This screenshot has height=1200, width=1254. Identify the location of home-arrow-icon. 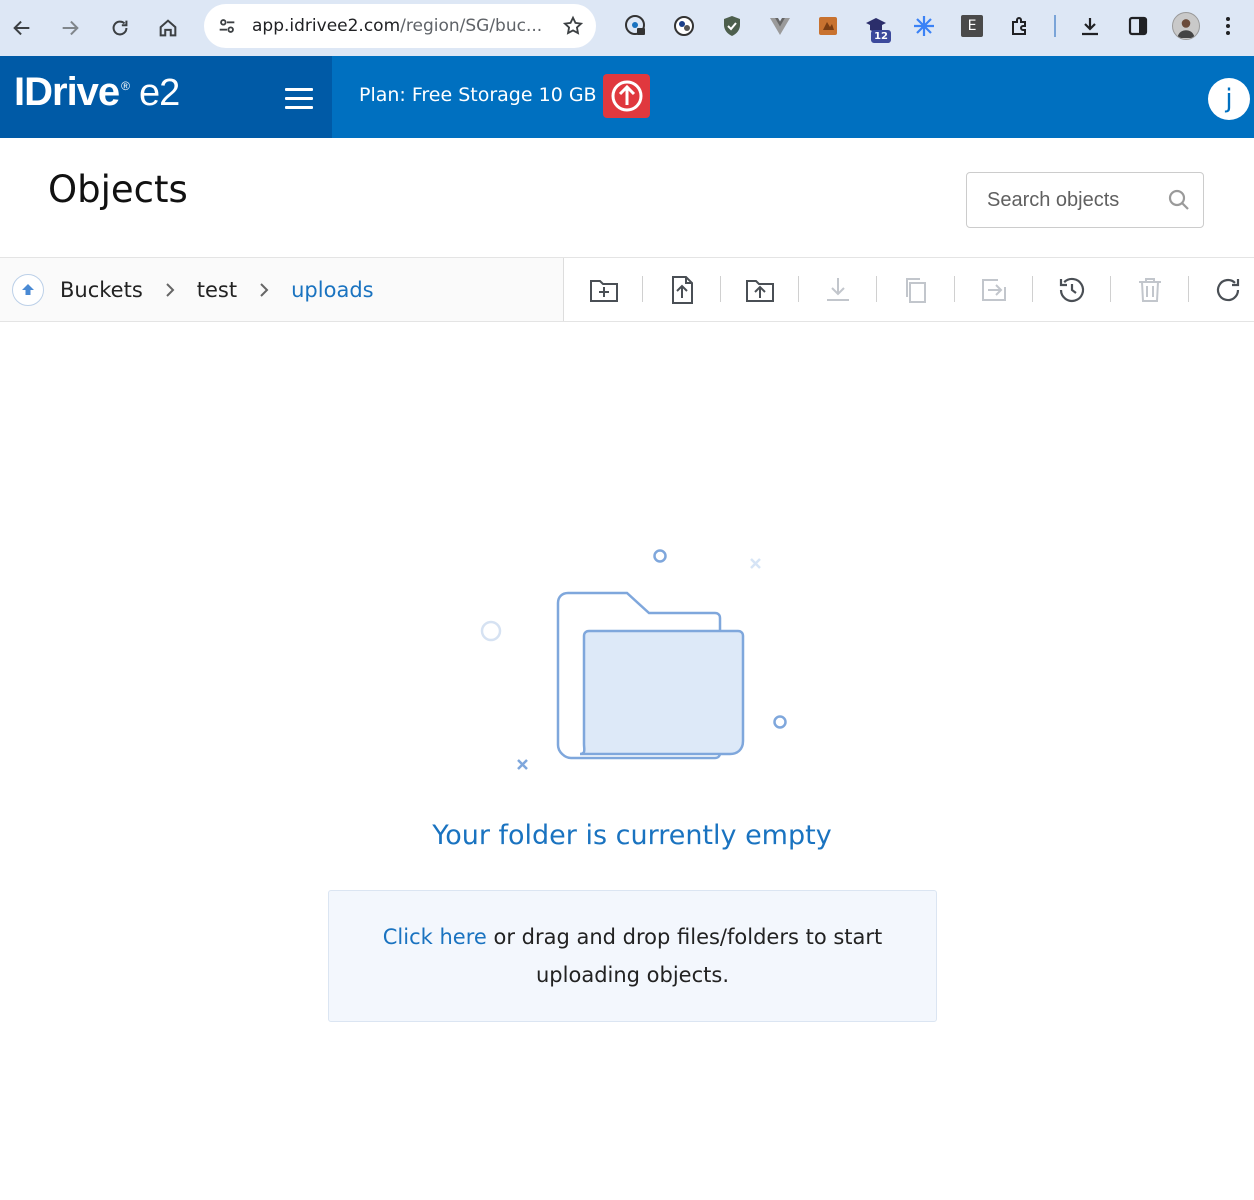
(28, 289).